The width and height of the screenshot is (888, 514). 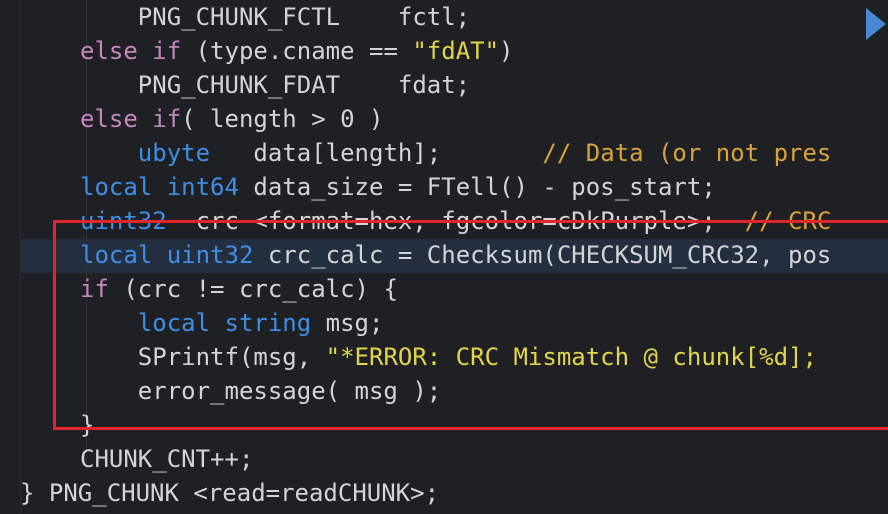 What do you see at coordinates (116, 187) in the screenshot?
I see `code-token: local` at bounding box center [116, 187].